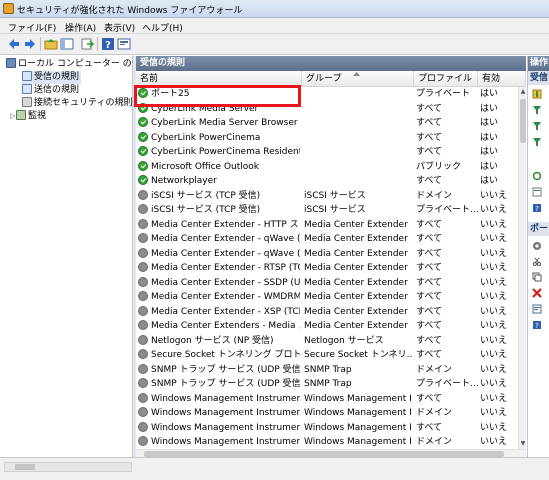 The height and width of the screenshot is (480, 549). I want to click on rule-name-cell: Networkplayer, so click(219, 181).